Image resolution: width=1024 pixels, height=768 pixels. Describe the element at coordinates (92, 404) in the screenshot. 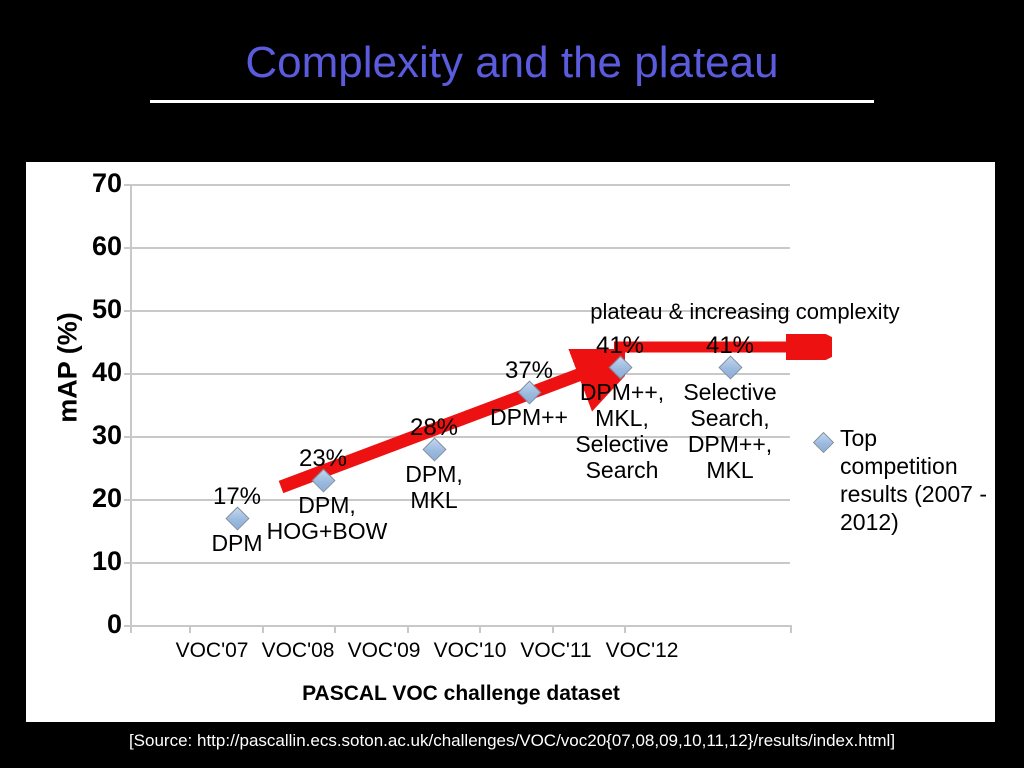

I see `y-axis-ticks: 70 60 50 40 30 20 10 0` at that location.